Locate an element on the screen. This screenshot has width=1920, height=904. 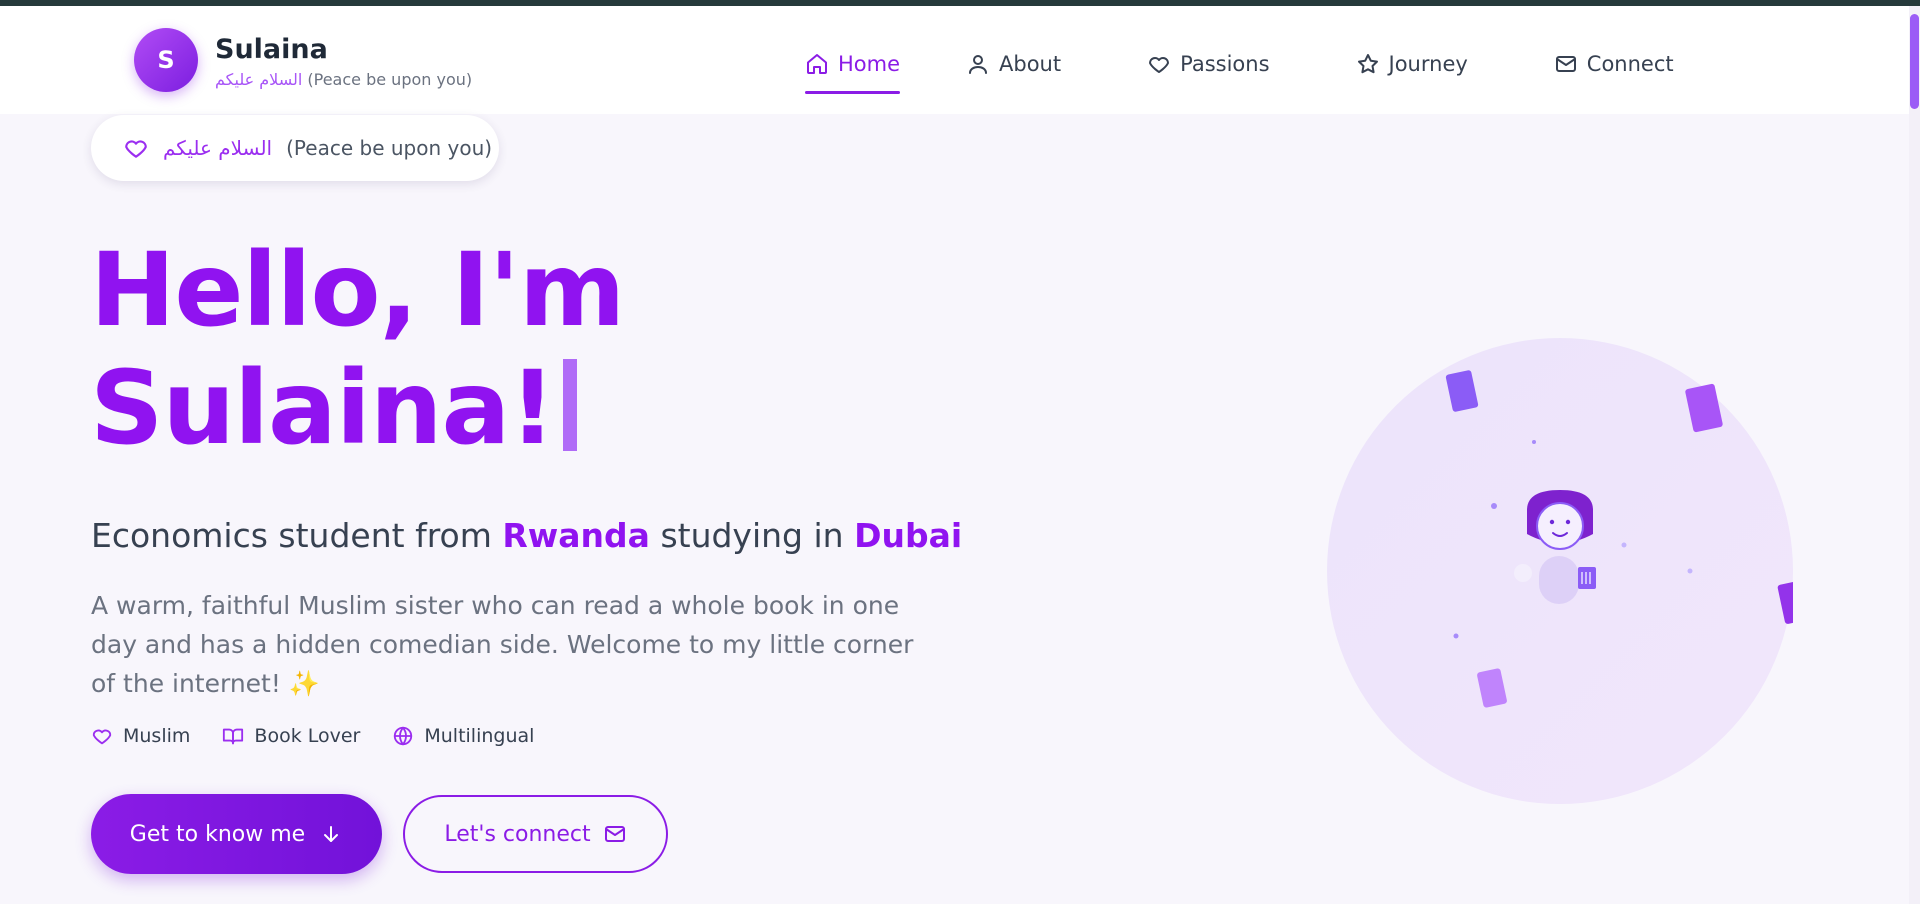
subtitle-prefix: Economics student from is located at coordinates (291, 535).